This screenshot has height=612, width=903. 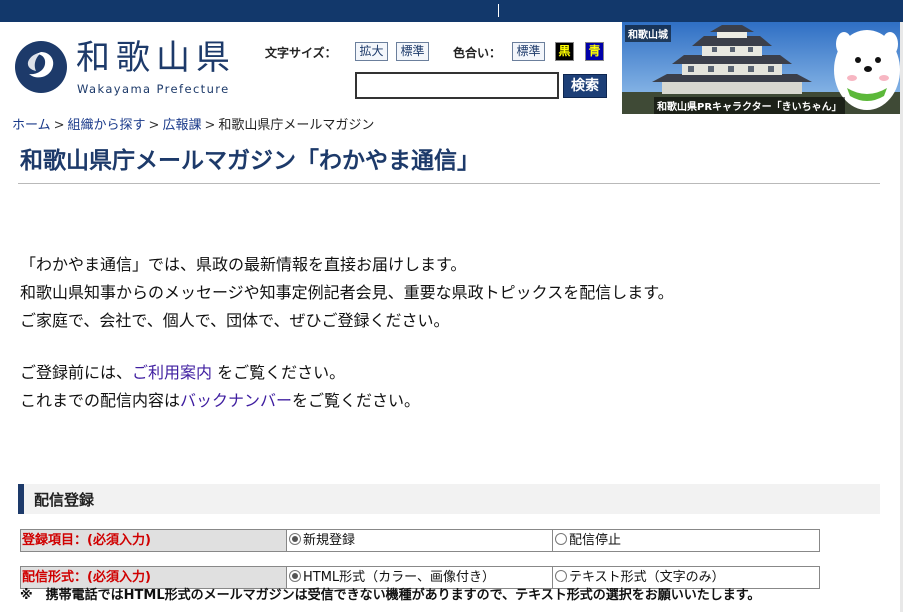 What do you see at coordinates (749, 105) in the screenshot?
I see `banner-character-caption: 和歌山県PRキャラクター「きいちゃん」` at bounding box center [749, 105].